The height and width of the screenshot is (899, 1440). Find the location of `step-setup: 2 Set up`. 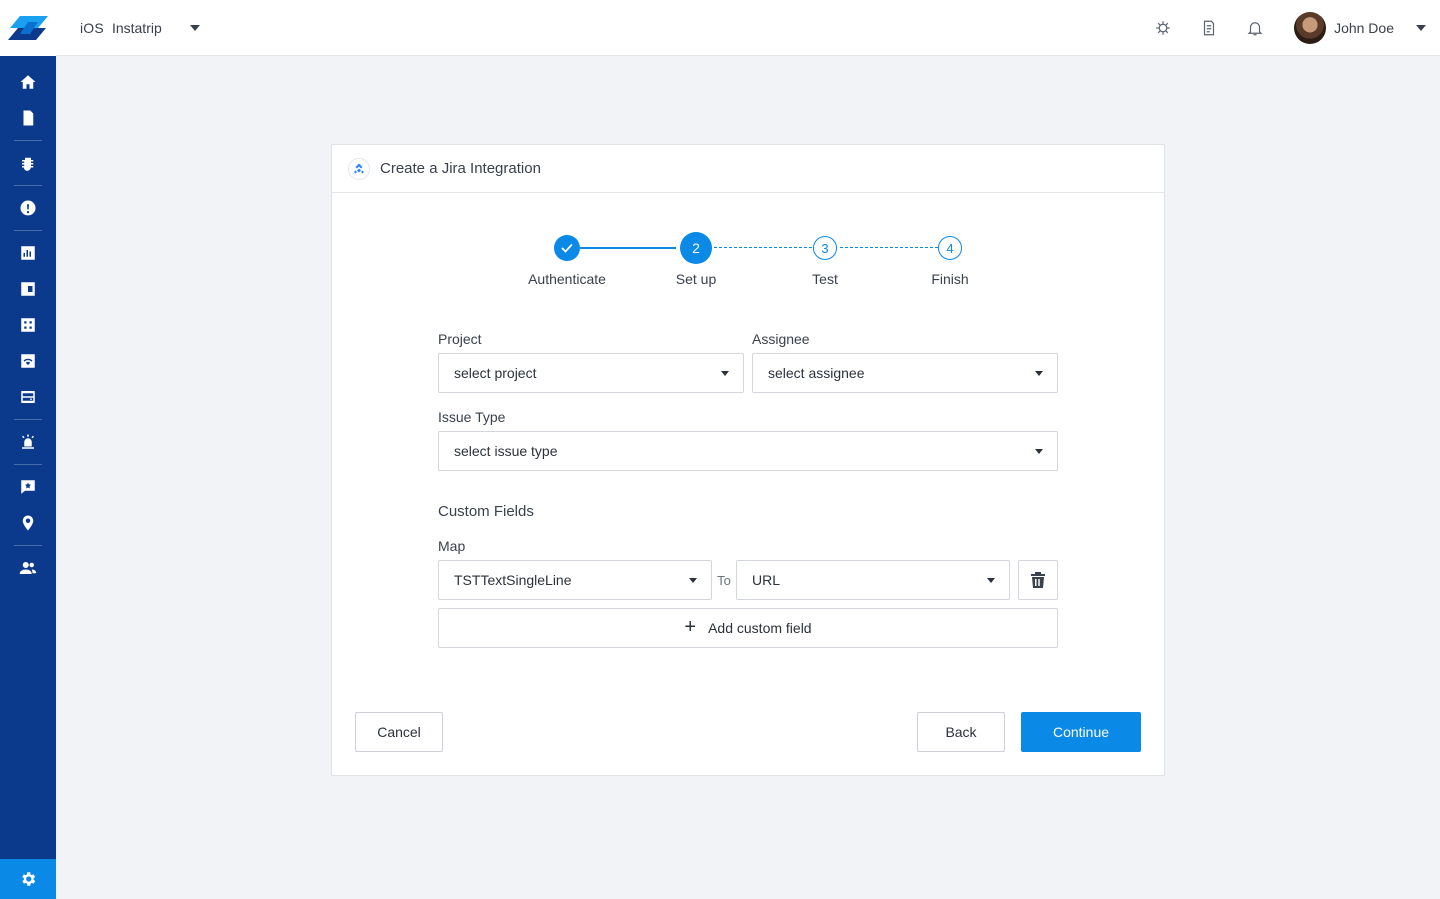

step-setup: 2 Set up is located at coordinates (696, 259).